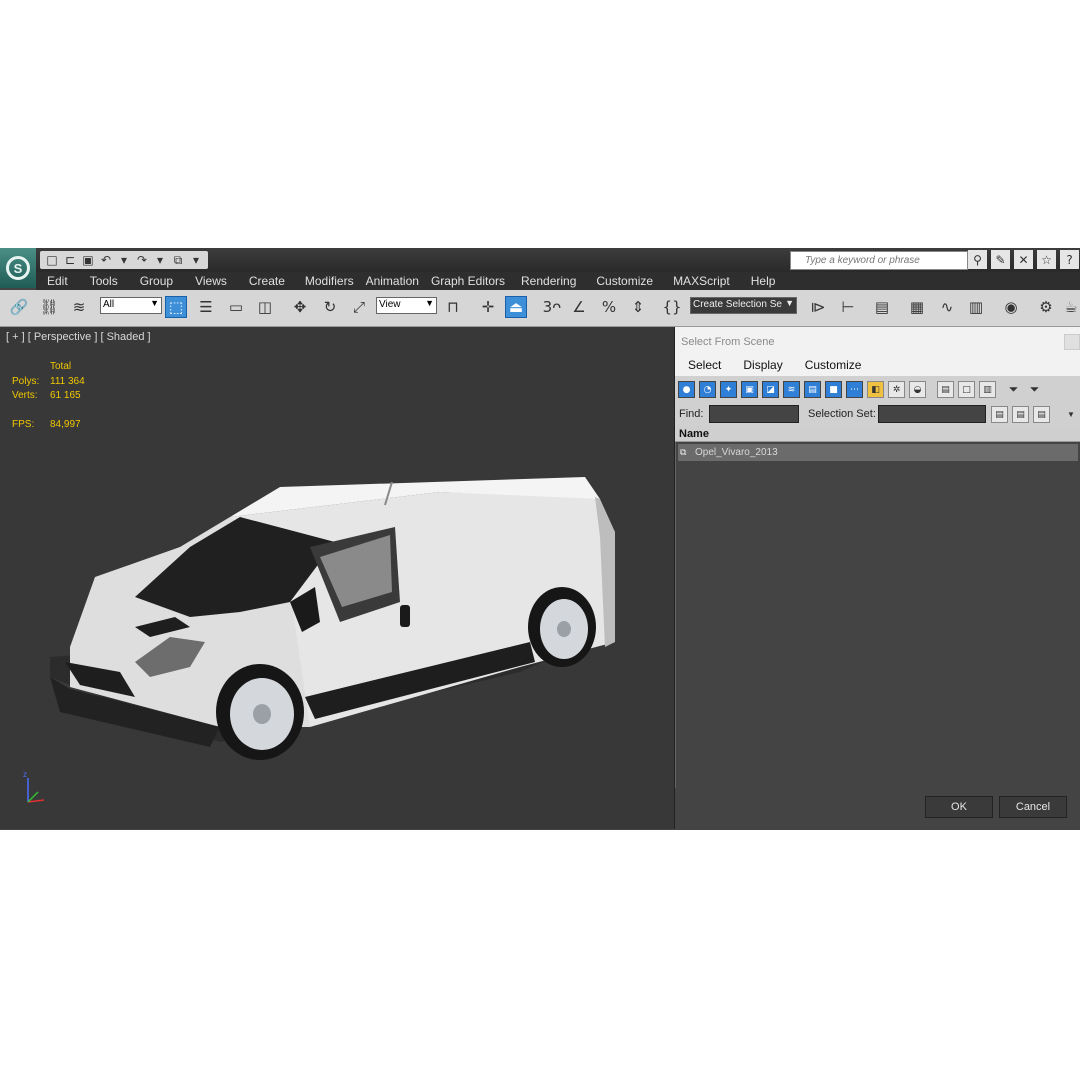  Describe the element at coordinates (882, 307) in the screenshot. I see `layer-manager-icon: ▤` at that location.